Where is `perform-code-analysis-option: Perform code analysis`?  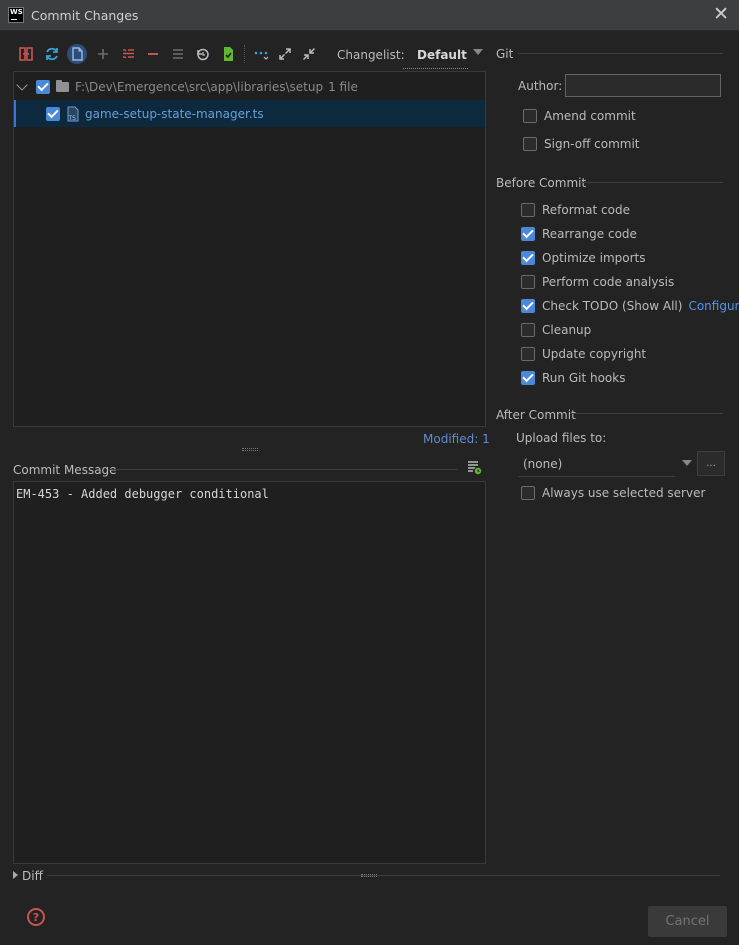 perform-code-analysis-option: Perform code analysis is located at coordinates (597, 282).